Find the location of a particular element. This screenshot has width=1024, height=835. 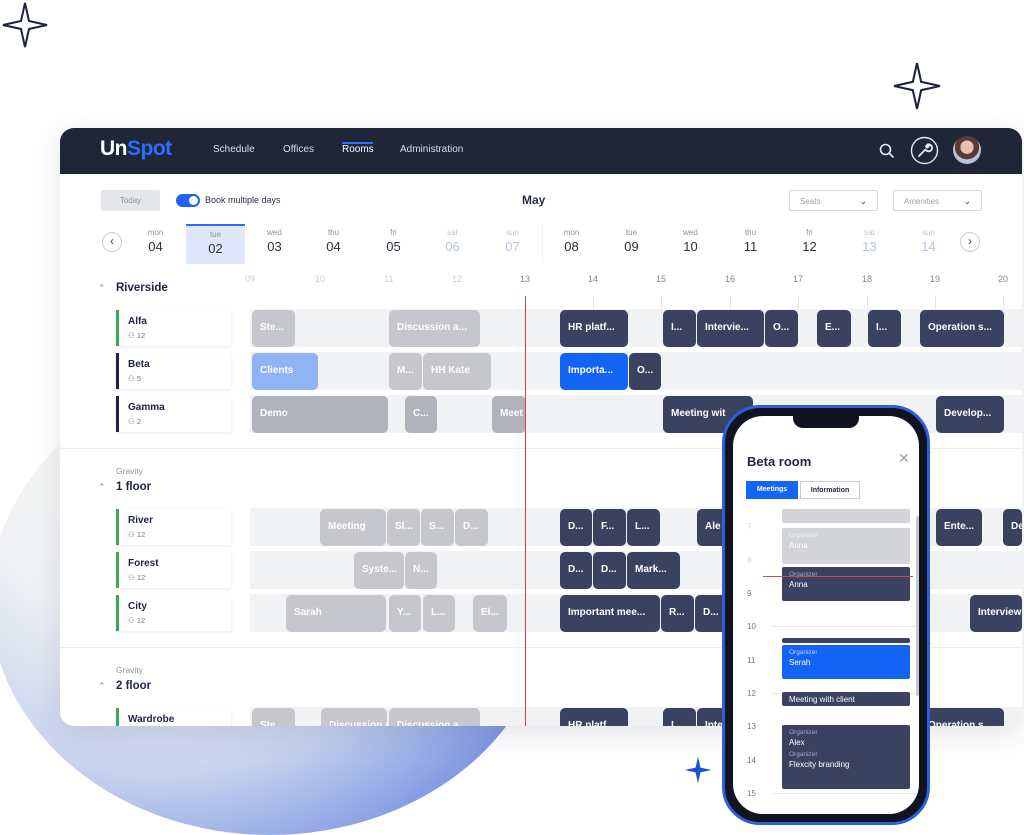

event-block: Sarah is located at coordinates (336, 613).